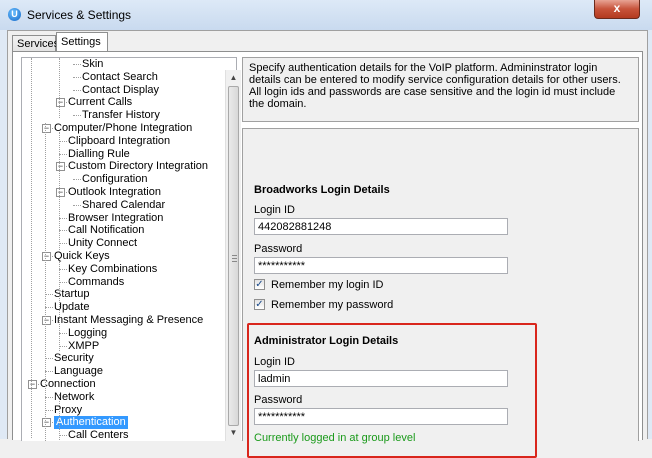  Describe the element at coordinates (91, 423) in the screenshot. I see `tree-item-selected-label: Authentication` at that location.